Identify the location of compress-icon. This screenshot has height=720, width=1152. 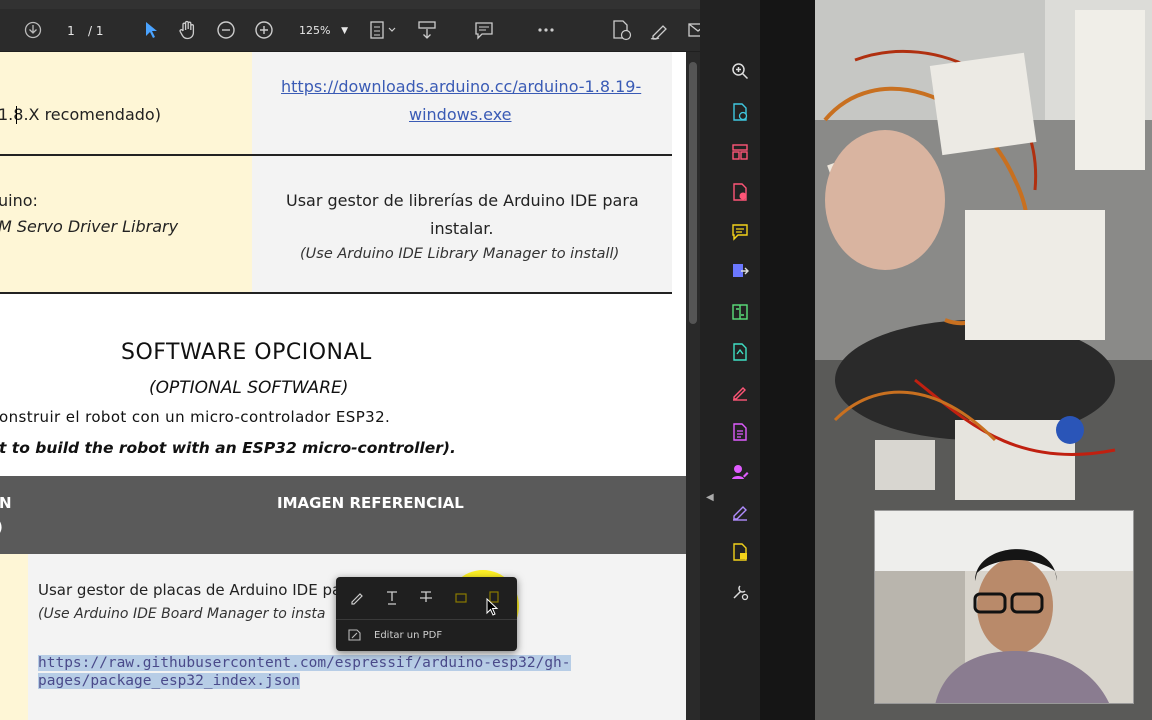
(740, 312).